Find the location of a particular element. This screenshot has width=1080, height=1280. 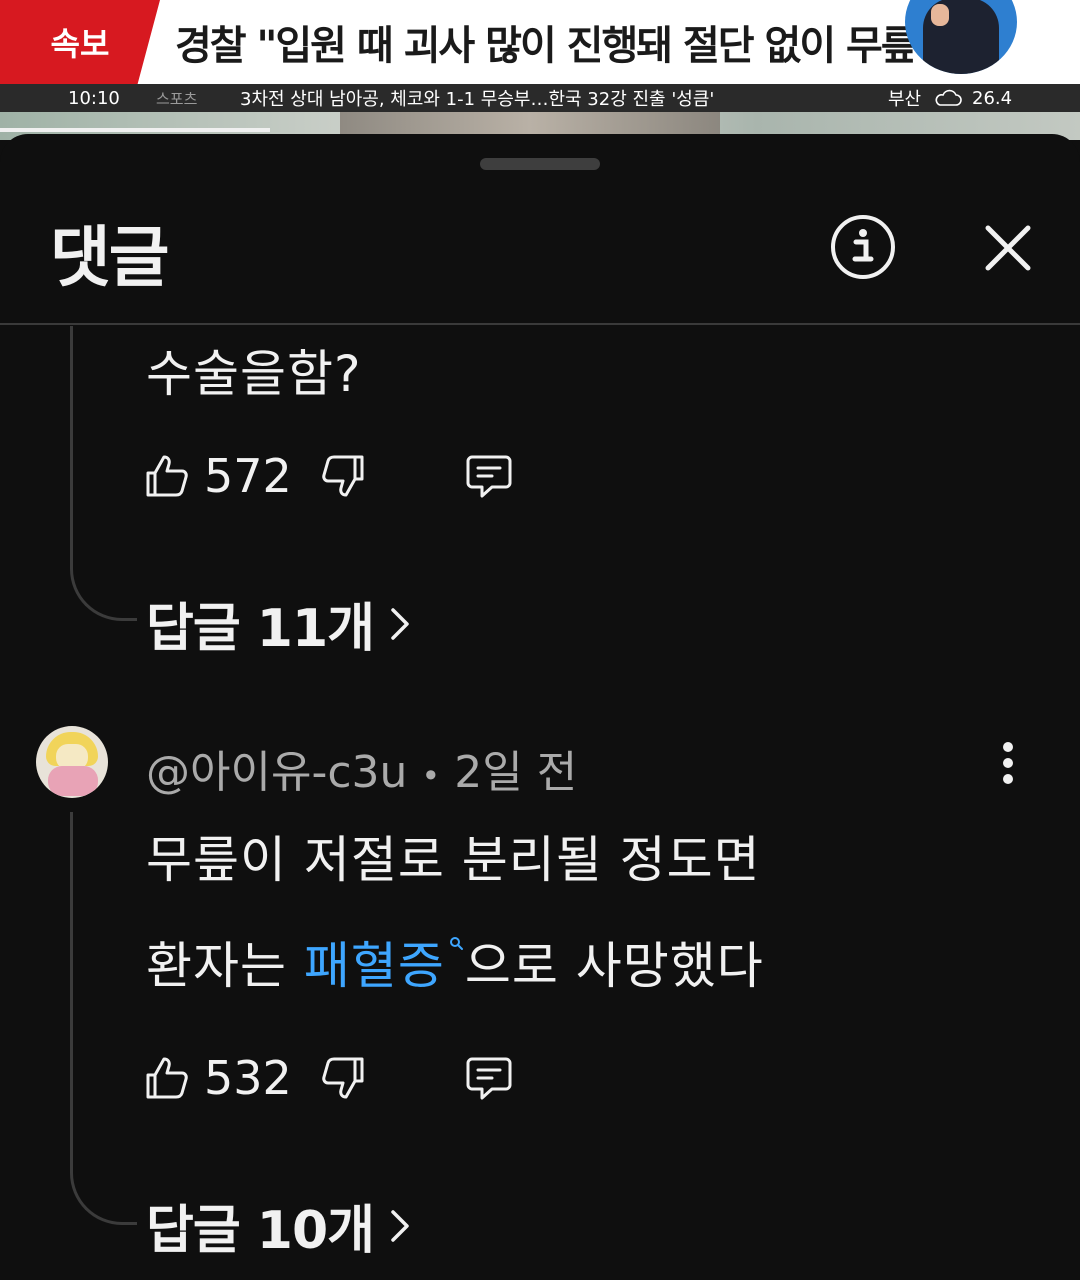

avatar is located at coordinates (72, 762).